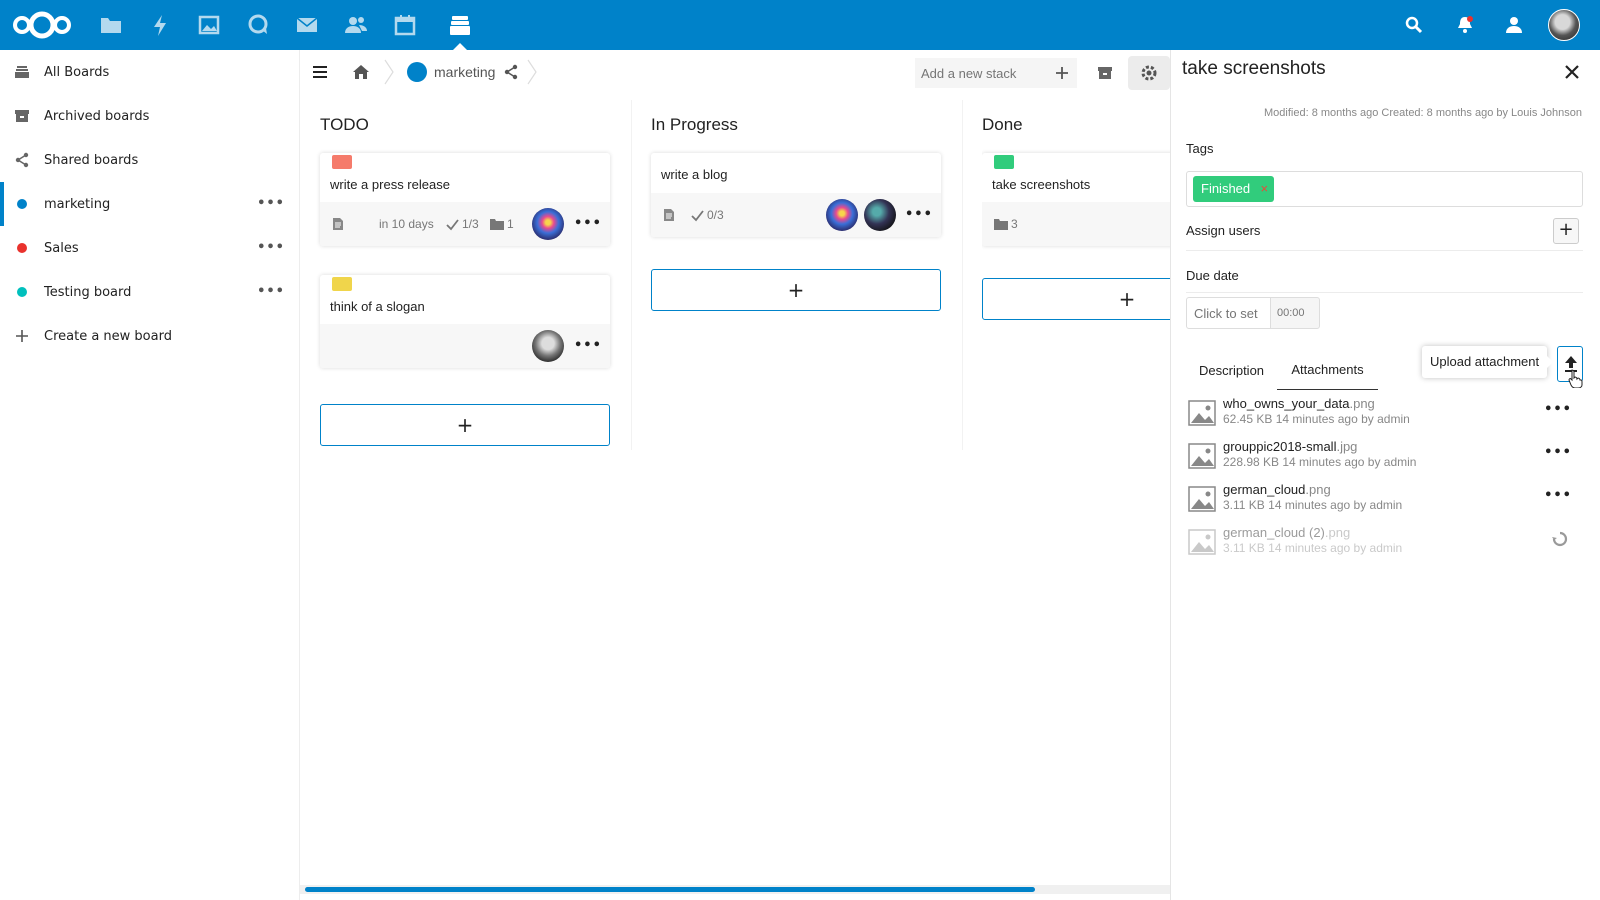  Describe the element at coordinates (697, 215) in the screenshot. I see `check-icon` at that location.